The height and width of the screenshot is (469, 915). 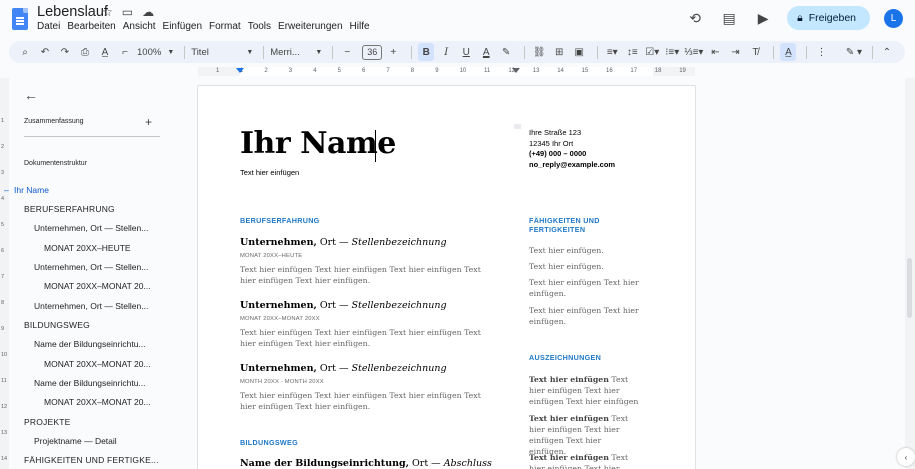 I want to click on experience-heading: BERUFSERFAHRUNG, so click(x=280, y=220).